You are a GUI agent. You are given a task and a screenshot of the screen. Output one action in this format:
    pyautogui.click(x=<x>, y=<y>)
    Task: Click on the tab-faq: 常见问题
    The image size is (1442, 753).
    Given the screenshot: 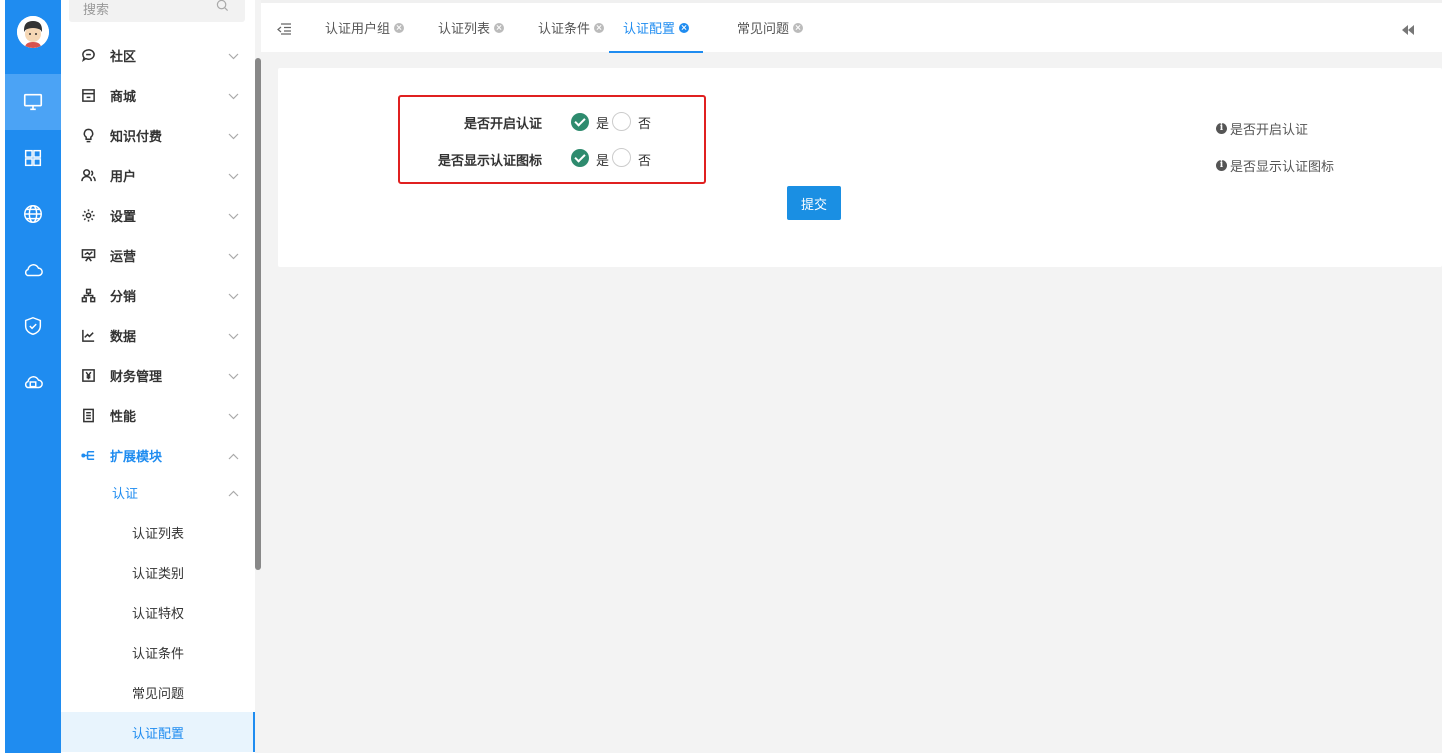 What is the action you would take?
    pyautogui.click(x=770, y=27)
    